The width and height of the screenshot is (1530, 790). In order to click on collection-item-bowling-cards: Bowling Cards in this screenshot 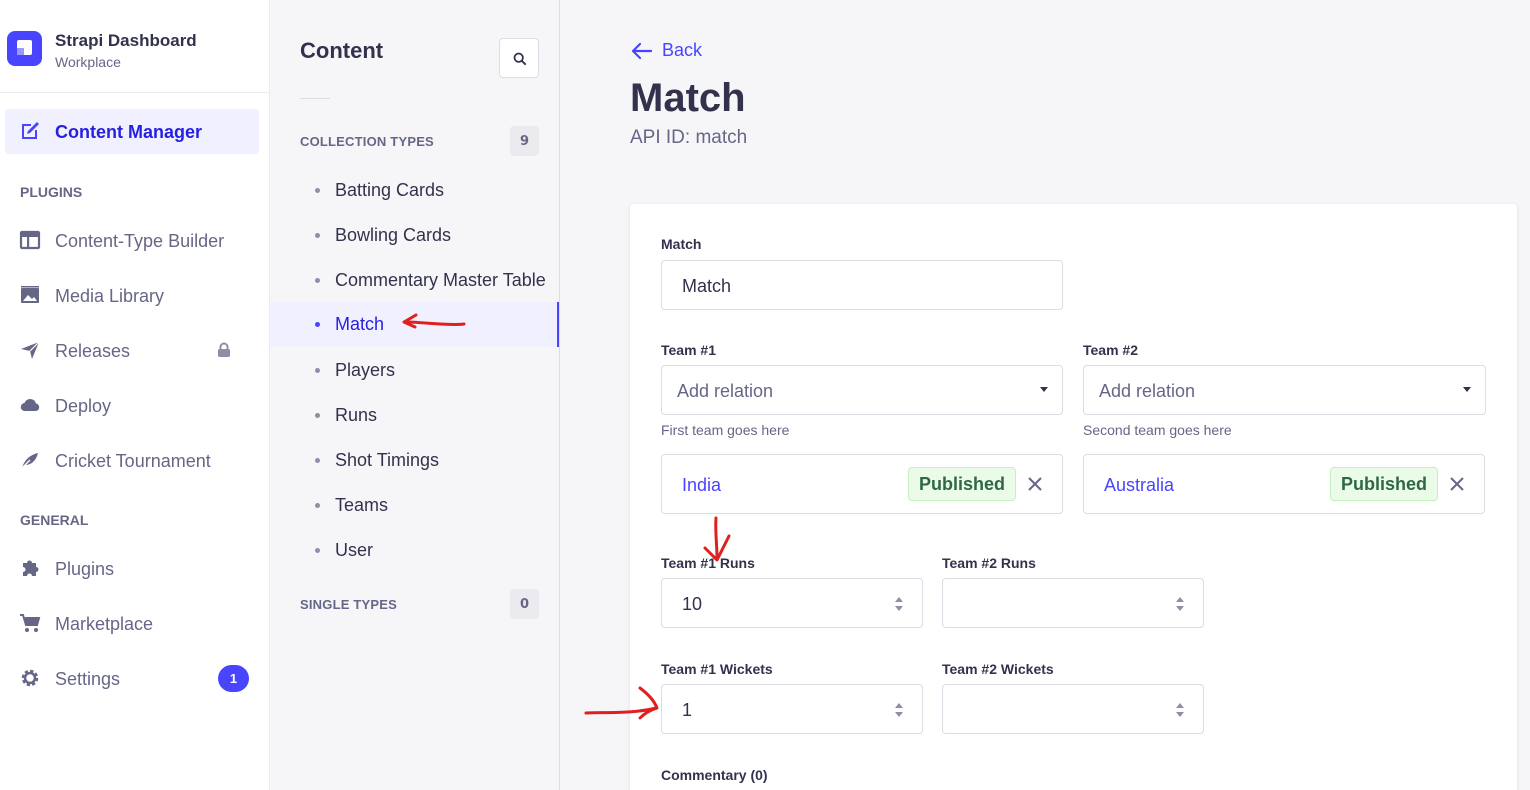, I will do `click(414, 235)`.